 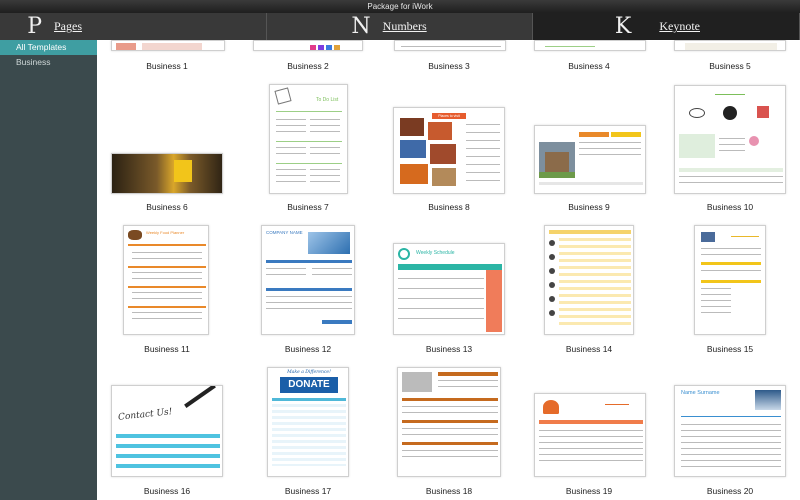 I want to click on thumb-title: Name Surname, so click(x=700, y=393).